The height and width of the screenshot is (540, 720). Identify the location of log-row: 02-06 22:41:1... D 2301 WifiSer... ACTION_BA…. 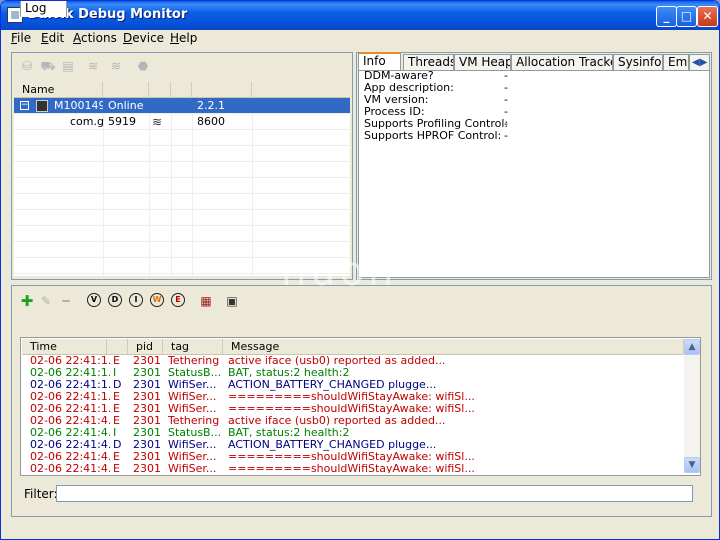
(353, 385).